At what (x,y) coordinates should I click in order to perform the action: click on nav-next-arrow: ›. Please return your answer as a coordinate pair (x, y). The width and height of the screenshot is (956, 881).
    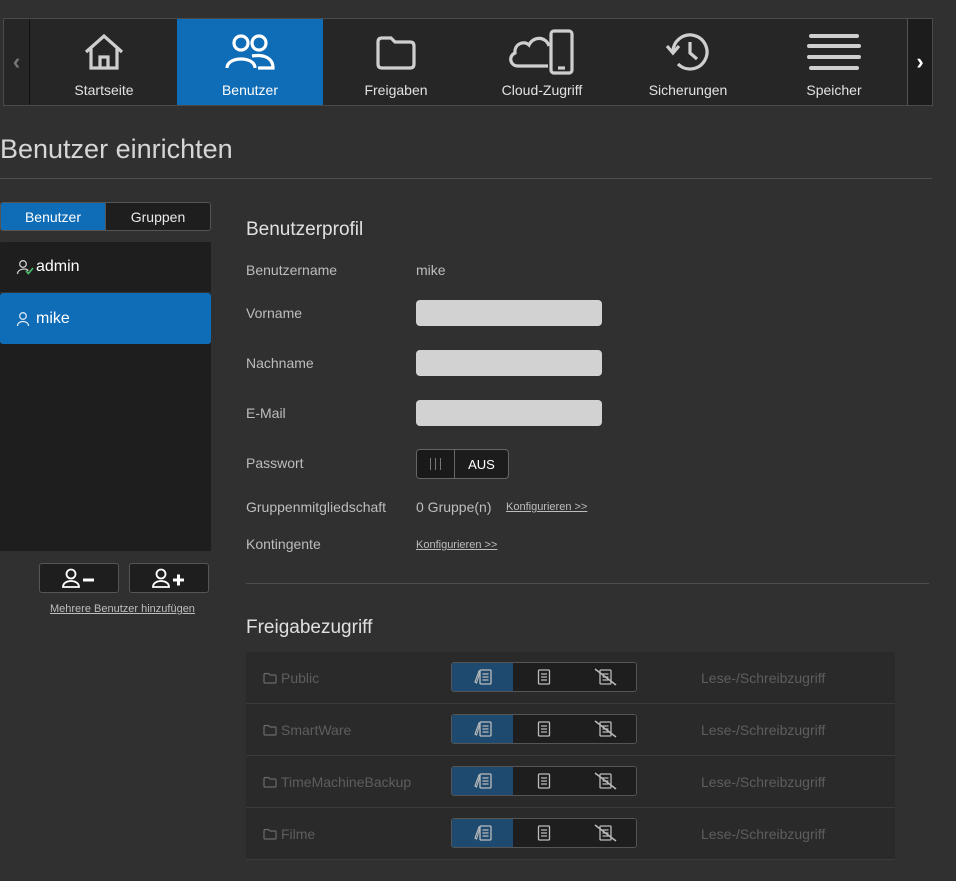
    Looking at the image, I should click on (919, 62).